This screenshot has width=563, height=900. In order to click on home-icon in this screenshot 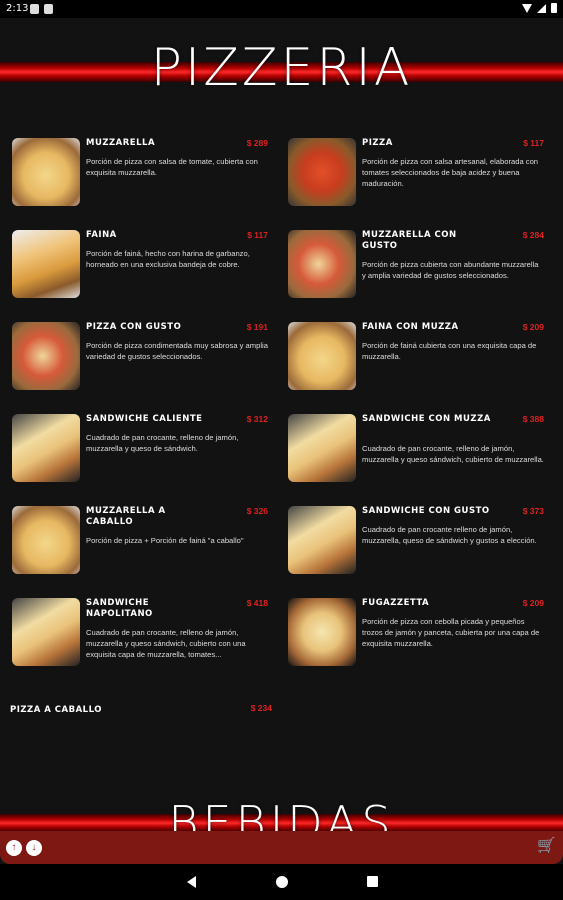, I will do `click(282, 882)`.